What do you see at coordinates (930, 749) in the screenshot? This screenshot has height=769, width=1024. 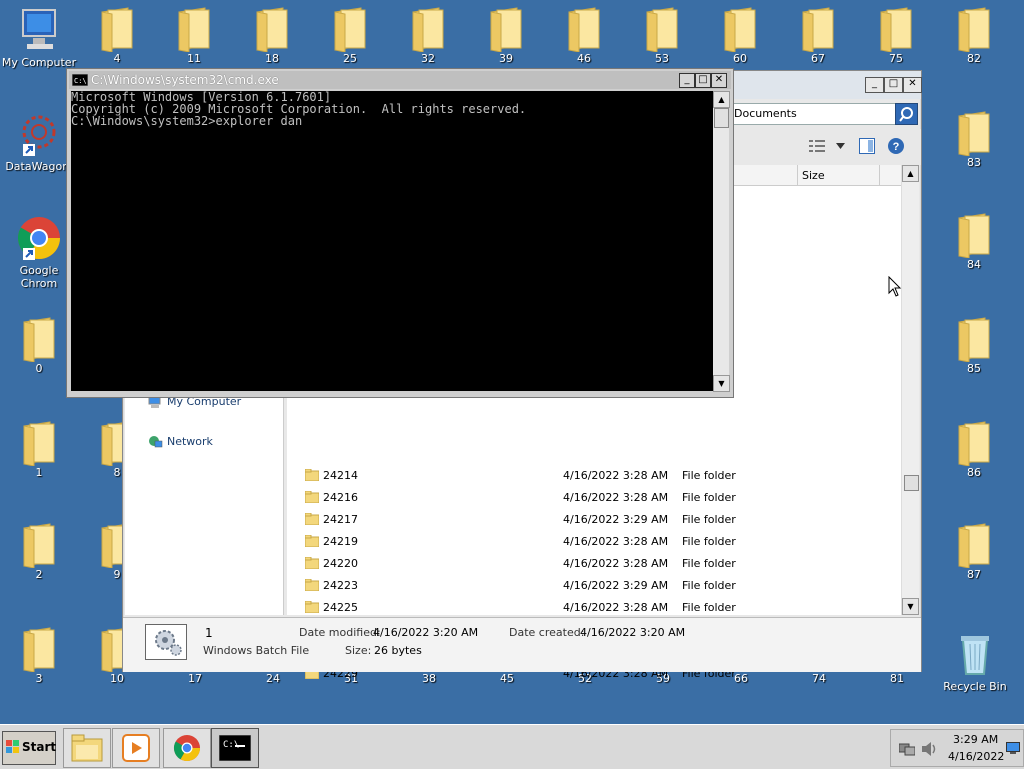 I see `volume-icon` at bounding box center [930, 749].